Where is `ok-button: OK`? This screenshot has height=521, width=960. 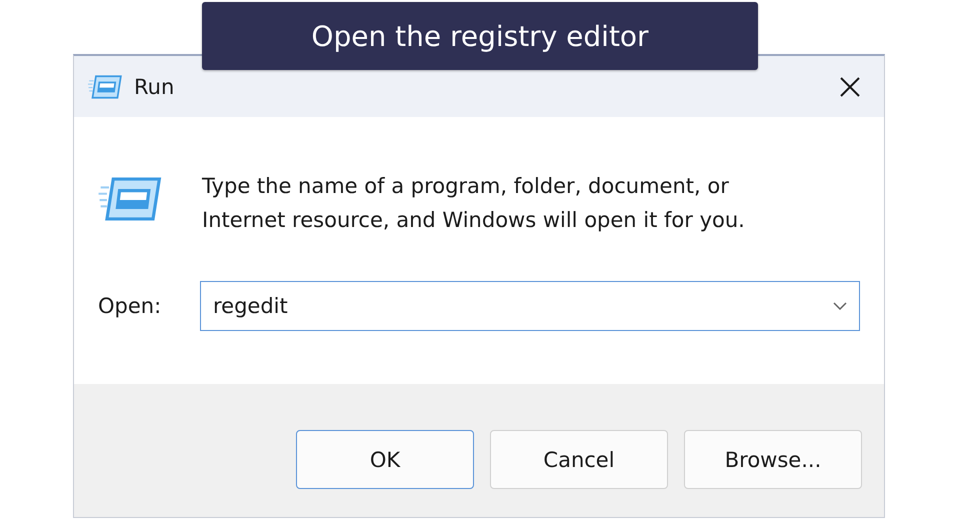
ok-button: OK is located at coordinates (385, 459).